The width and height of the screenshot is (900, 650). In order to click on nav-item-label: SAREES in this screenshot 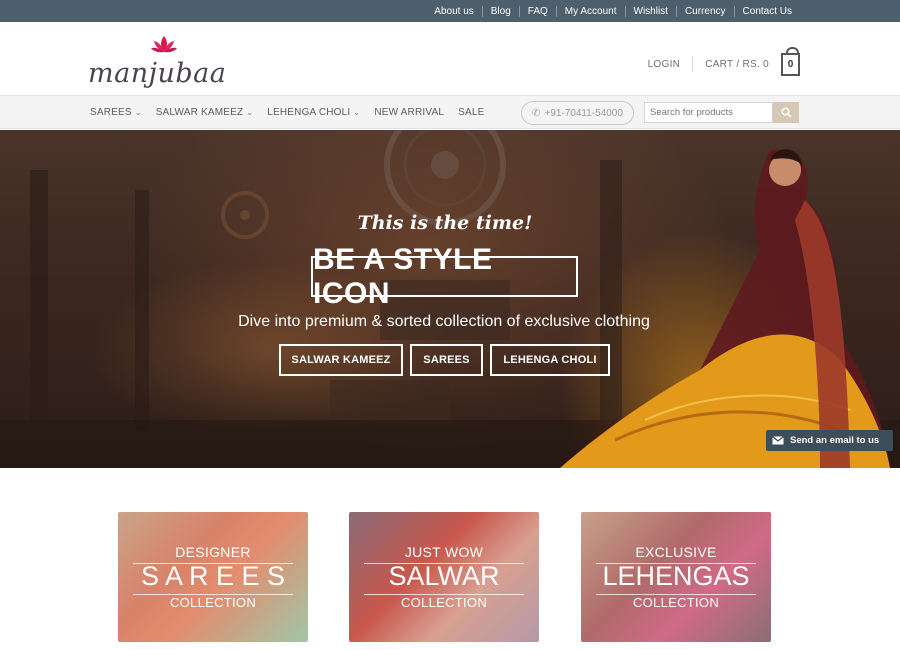, I will do `click(111, 112)`.